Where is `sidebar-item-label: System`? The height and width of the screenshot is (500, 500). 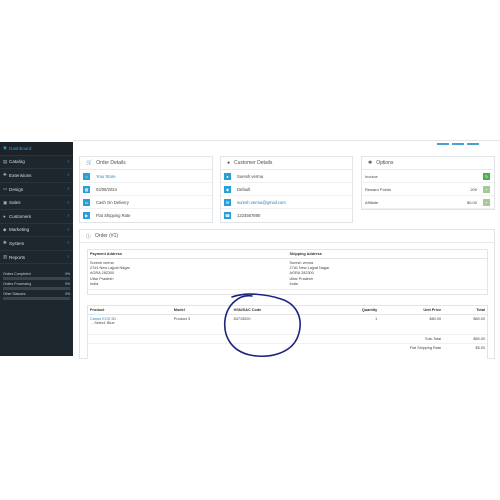 sidebar-item-label: System is located at coordinates (17, 243).